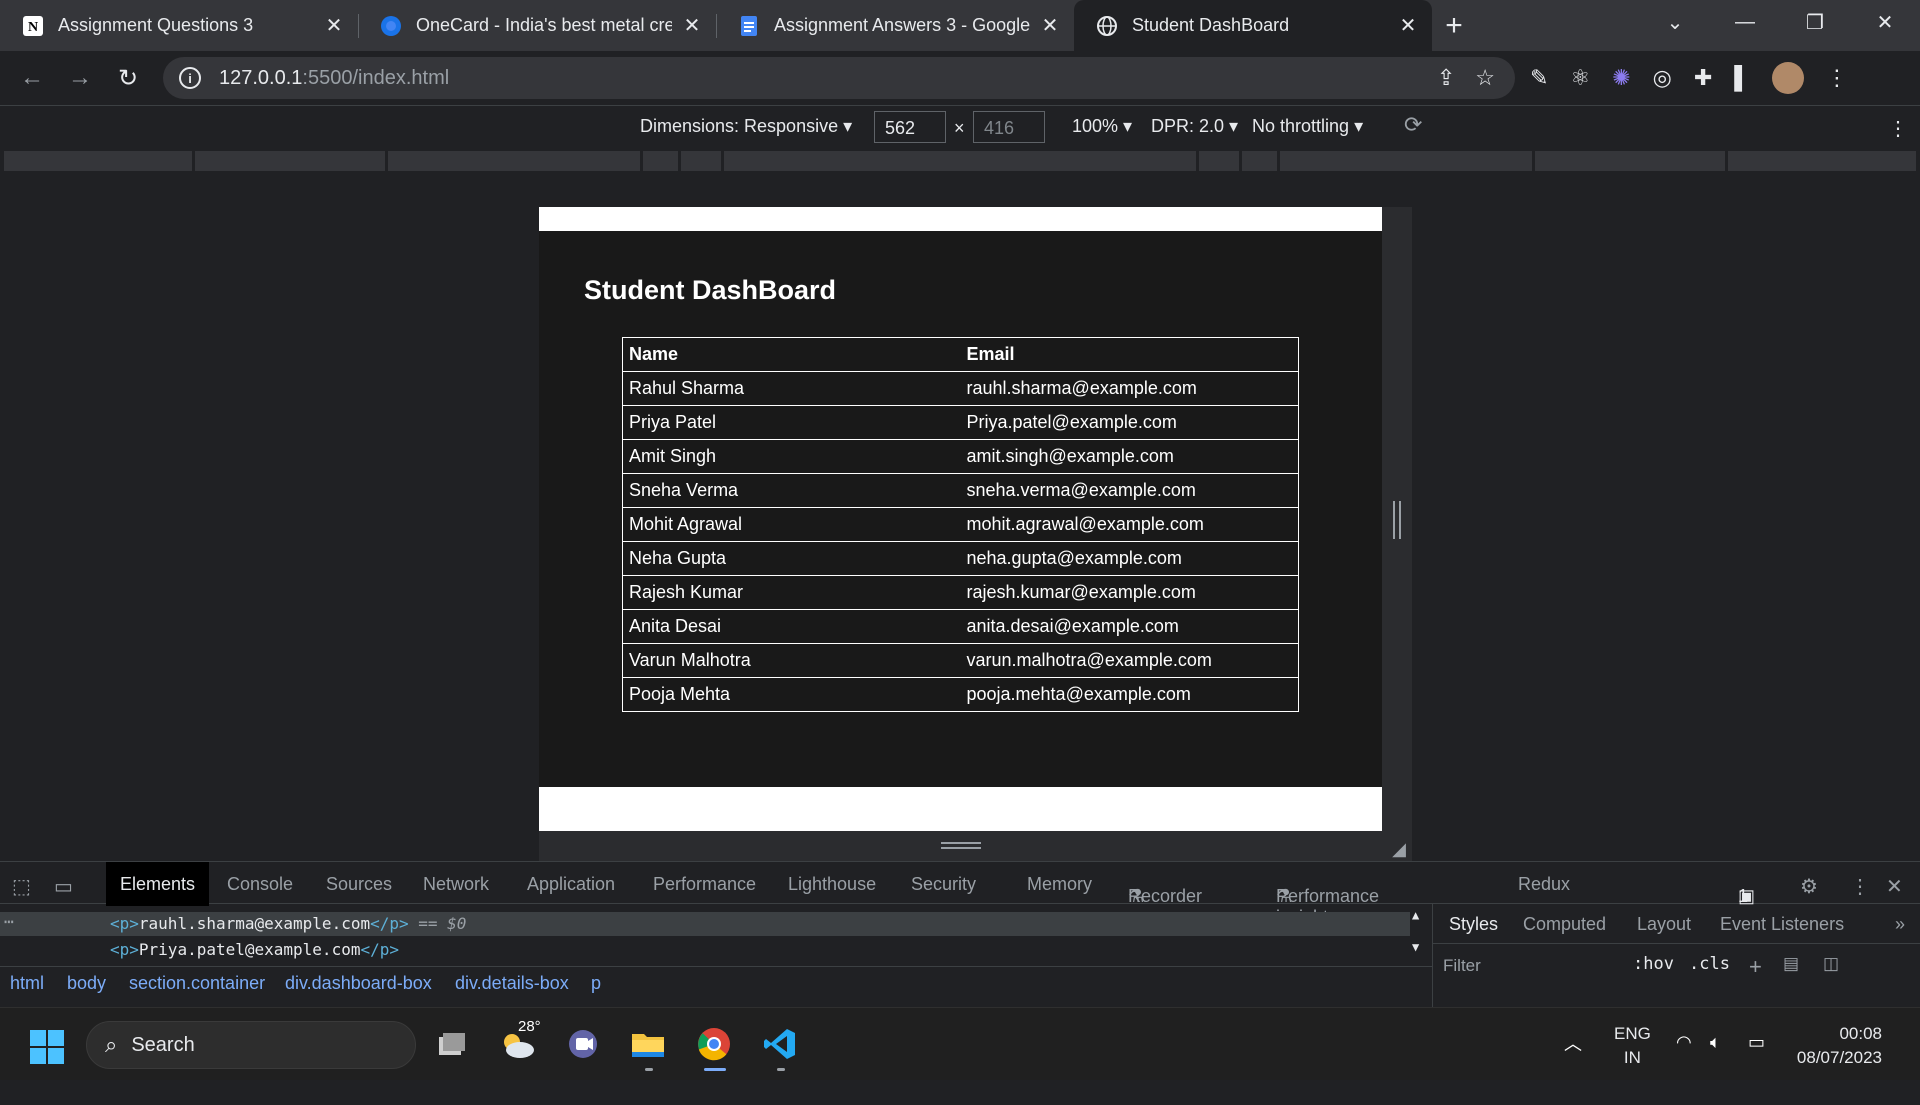 This screenshot has width=1920, height=1105. I want to click on dpr-dropdown: DPR: 2.0 ▾, so click(1194, 126).